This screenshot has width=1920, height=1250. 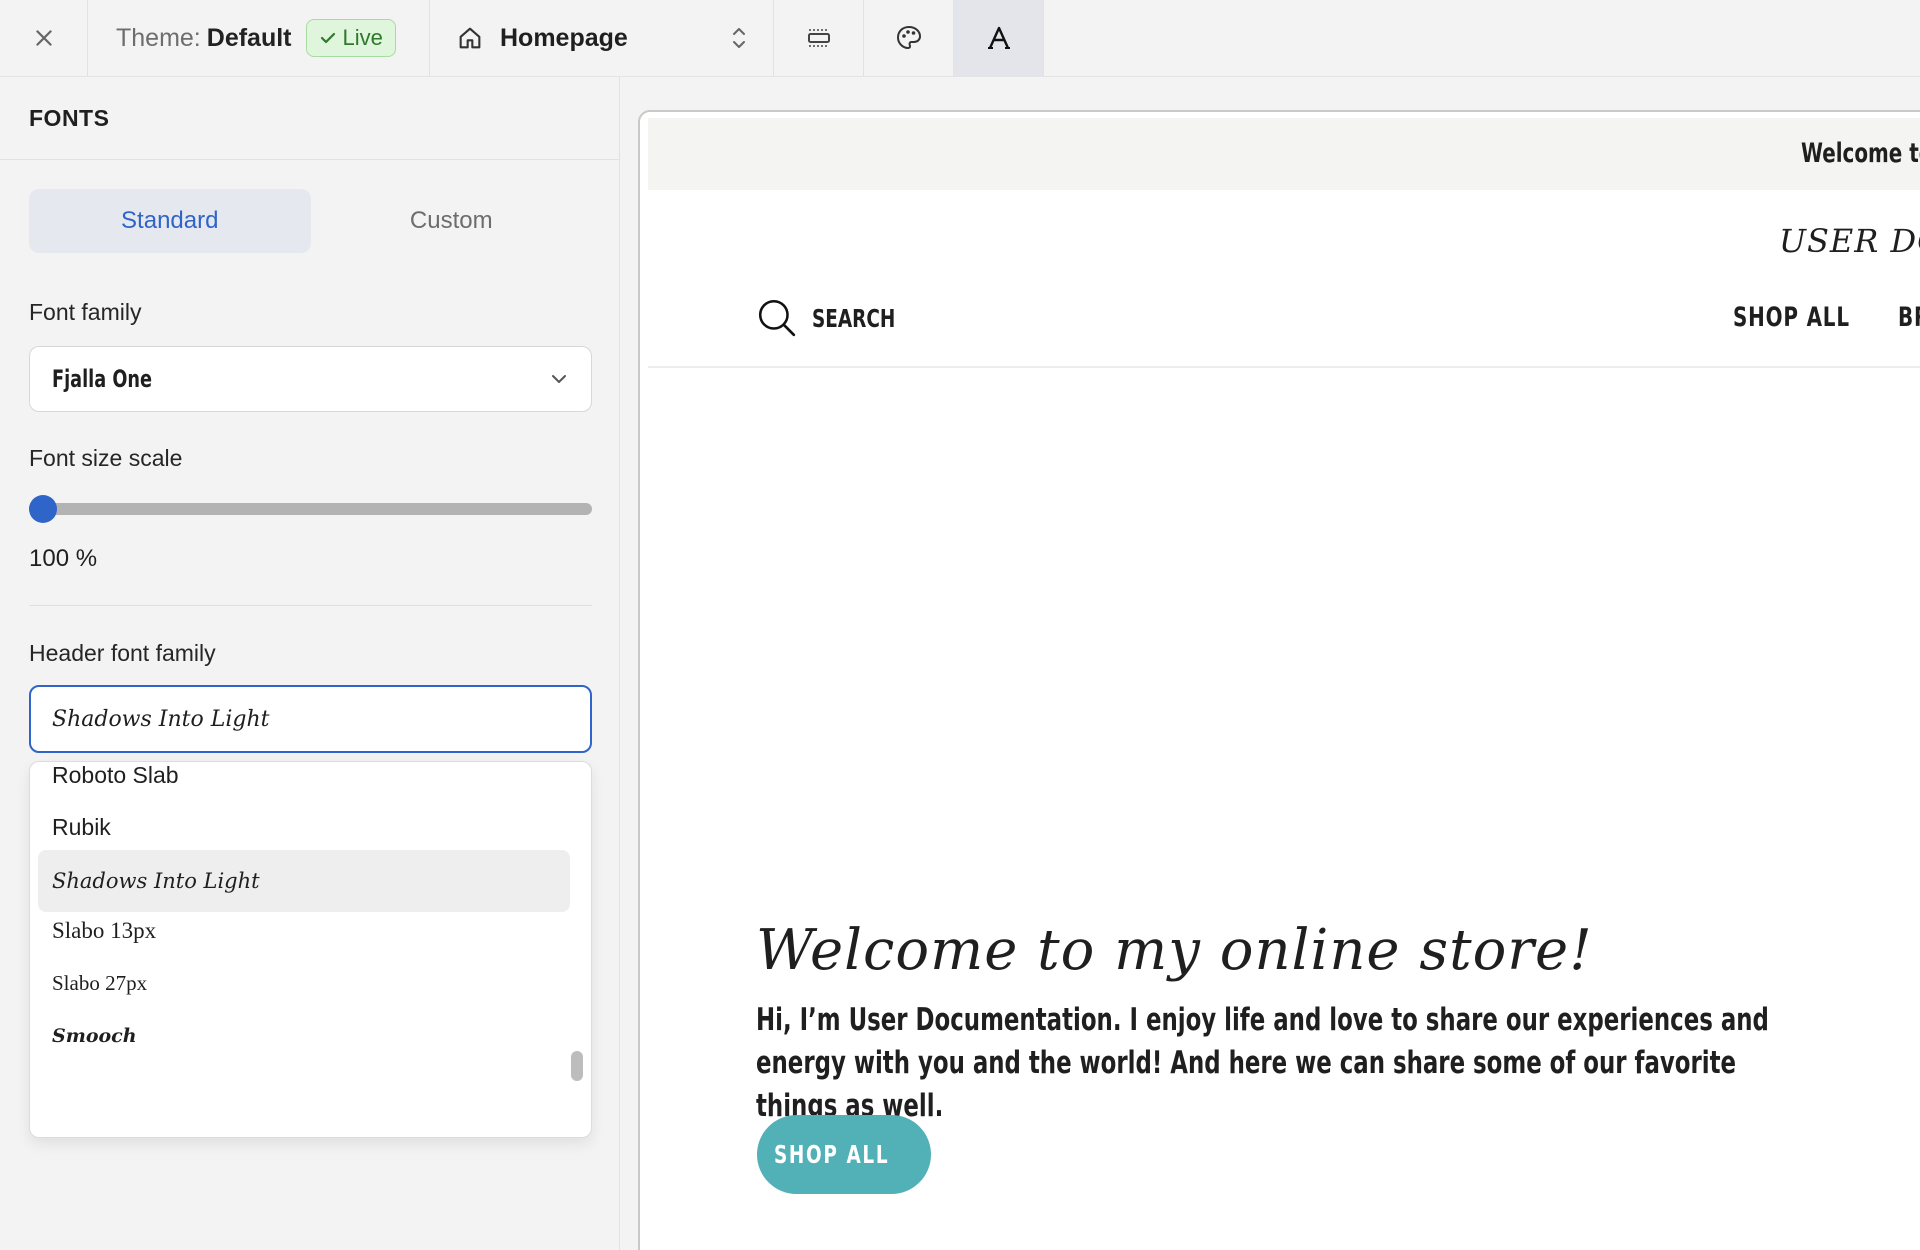 What do you see at coordinates (309, 118) in the screenshot?
I see `panel-title: FONTS` at bounding box center [309, 118].